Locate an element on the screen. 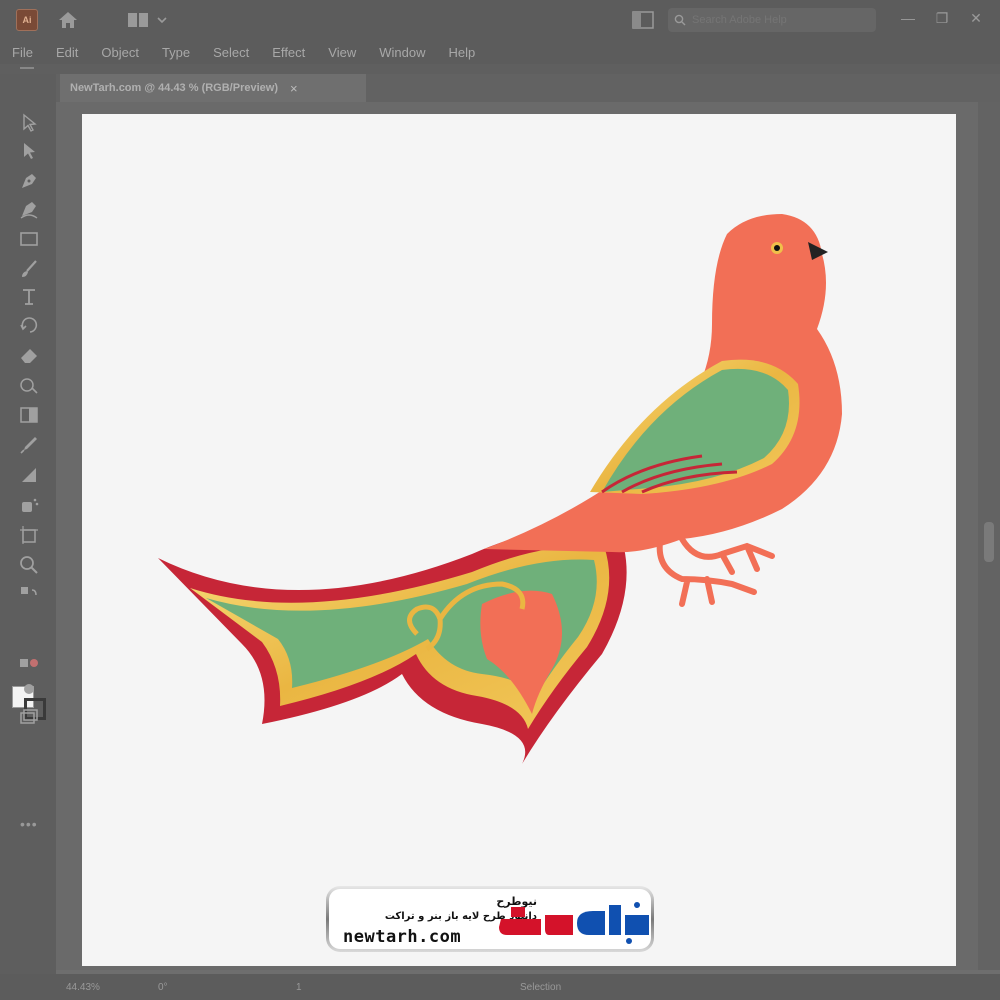  search-input is located at coordinates (777, 20).